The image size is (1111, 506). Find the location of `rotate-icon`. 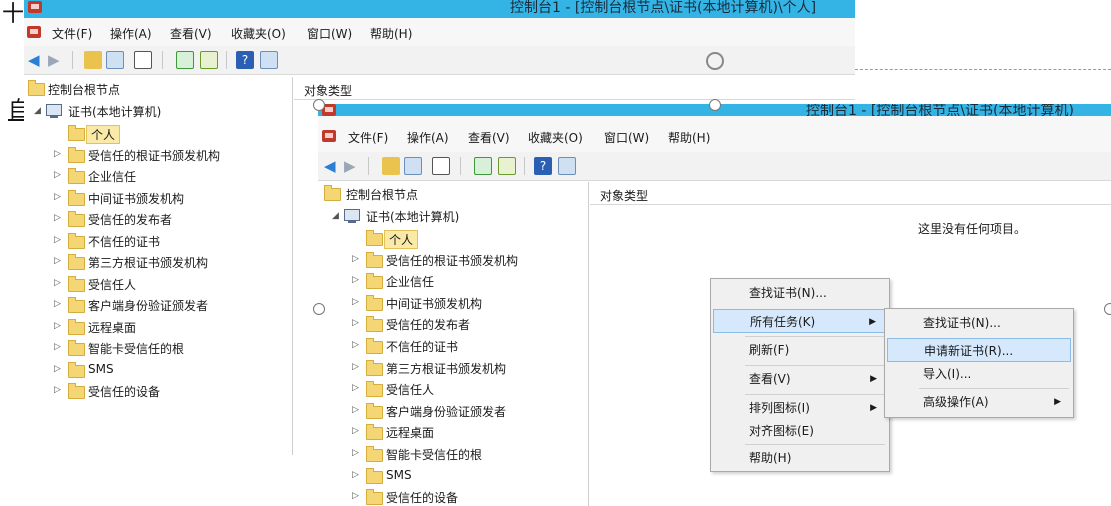

rotate-icon is located at coordinates (715, 61).